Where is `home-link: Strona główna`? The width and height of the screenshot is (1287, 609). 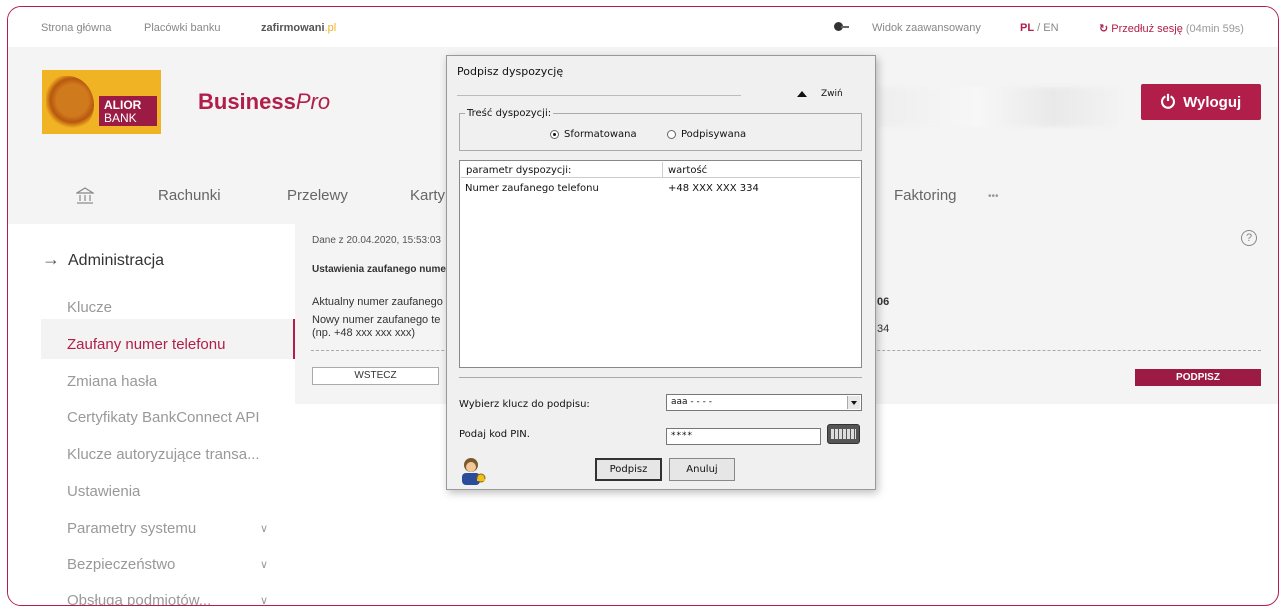 home-link: Strona główna is located at coordinates (76, 28).